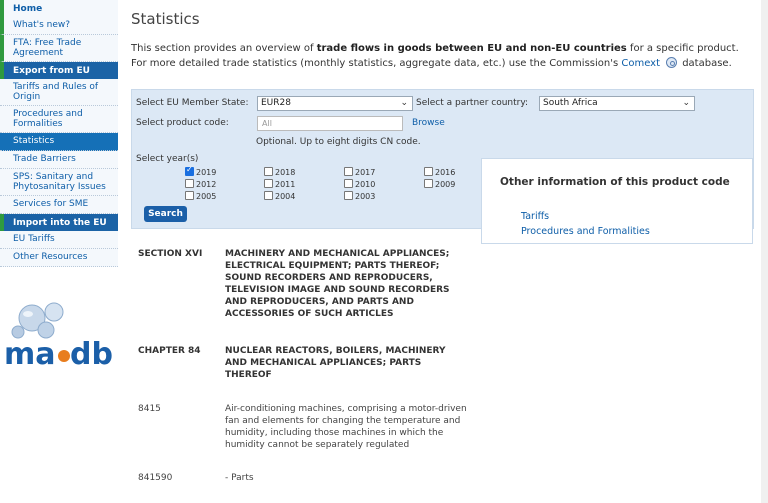 This screenshot has width=768, height=503. I want to click on year-label-text: 2010, so click(365, 184).